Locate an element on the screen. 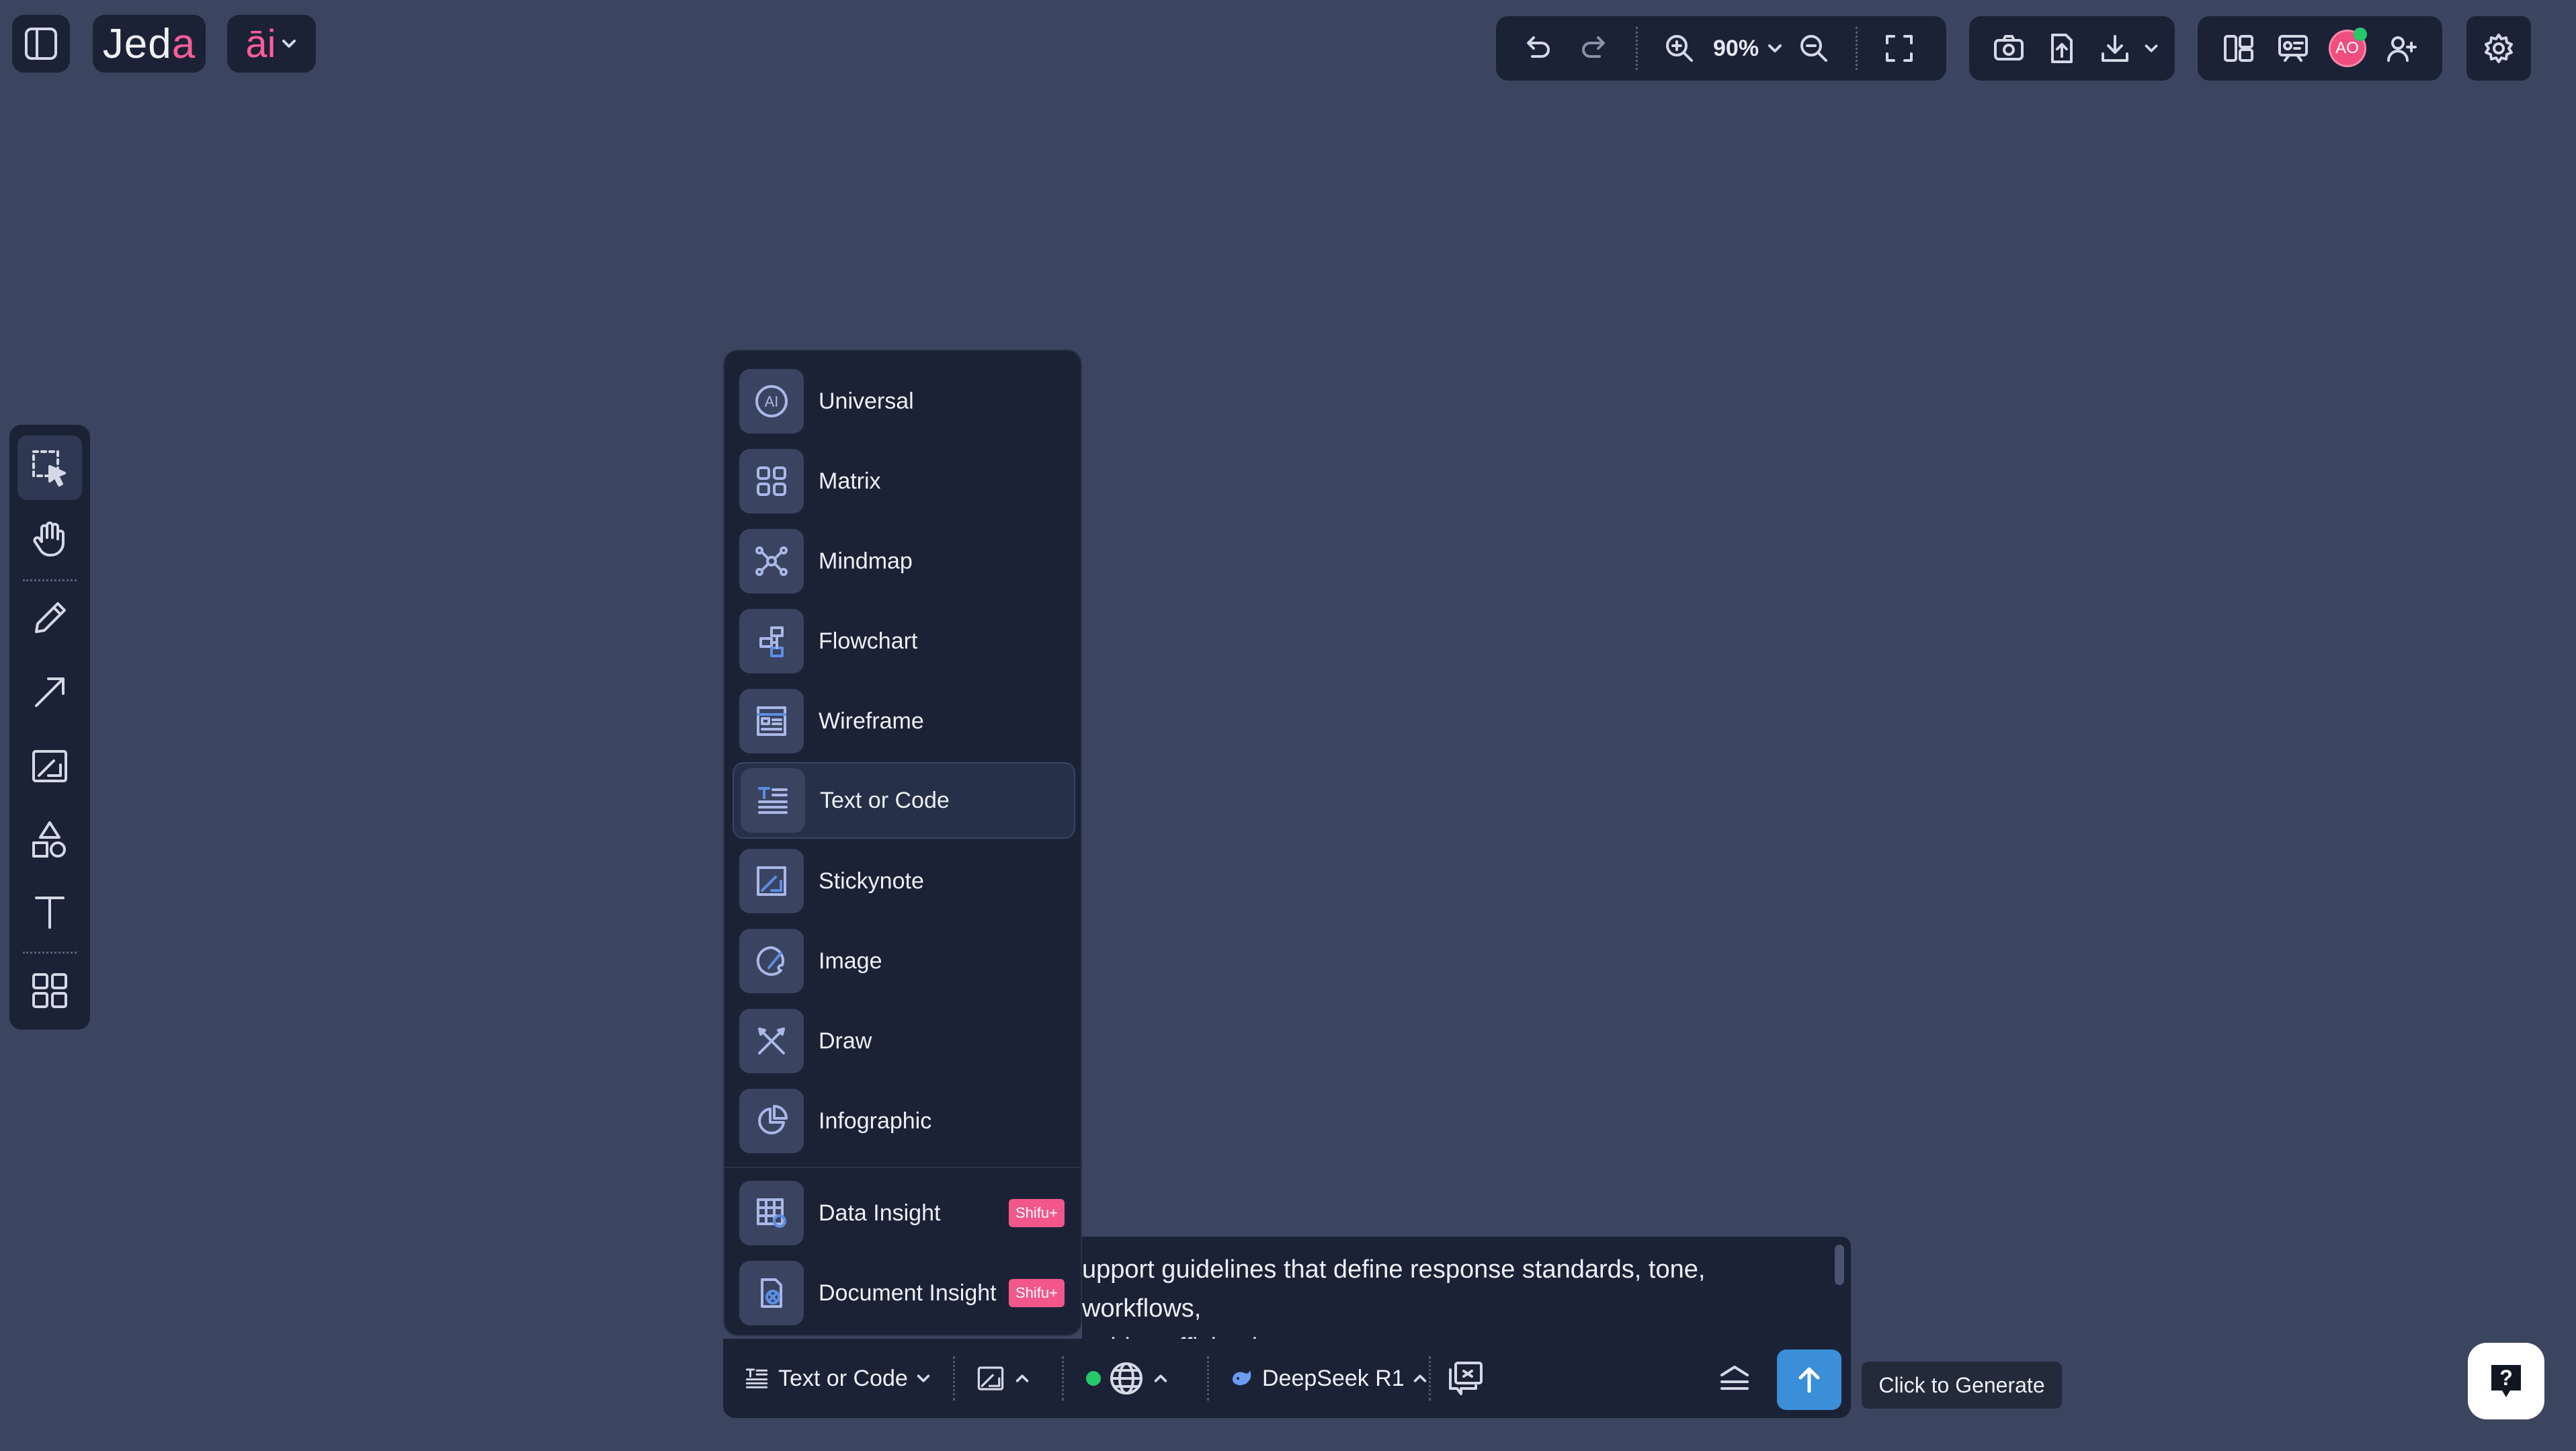  menu-item-text-or-code: Text or Code is located at coordinates (904, 800).